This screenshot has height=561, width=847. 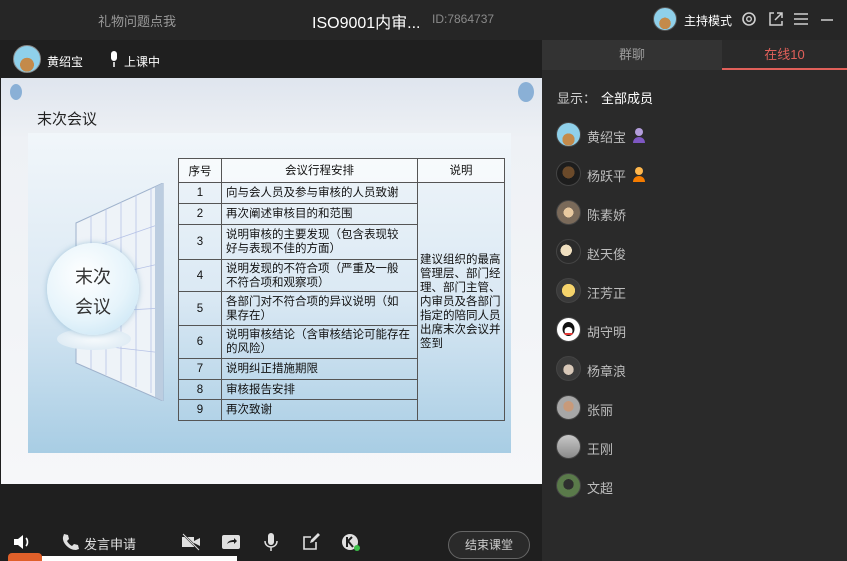 I want to click on speak-request-button: 发言申请, so click(x=110, y=543).